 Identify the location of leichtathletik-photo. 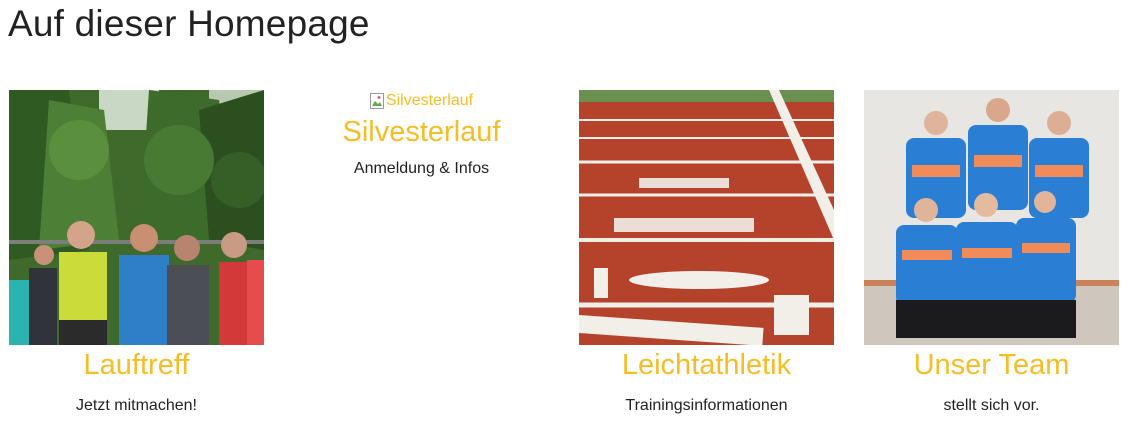
(706, 217).